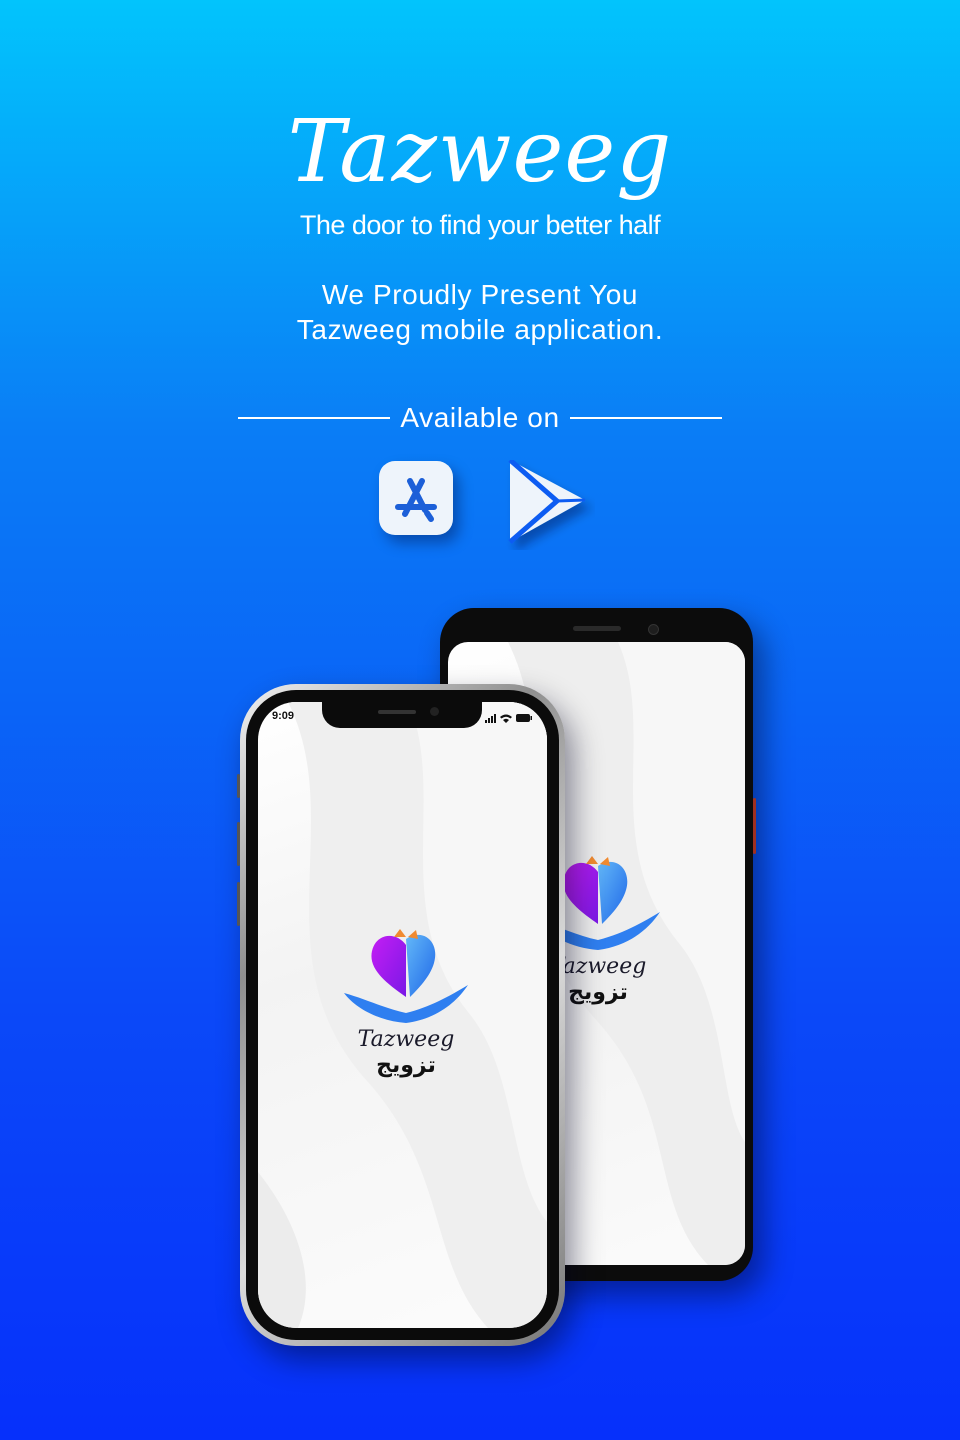  What do you see at coordinates (238, 786) in the screenshot?
I see `phone-mute-switch` at bounding box center [238, 786].